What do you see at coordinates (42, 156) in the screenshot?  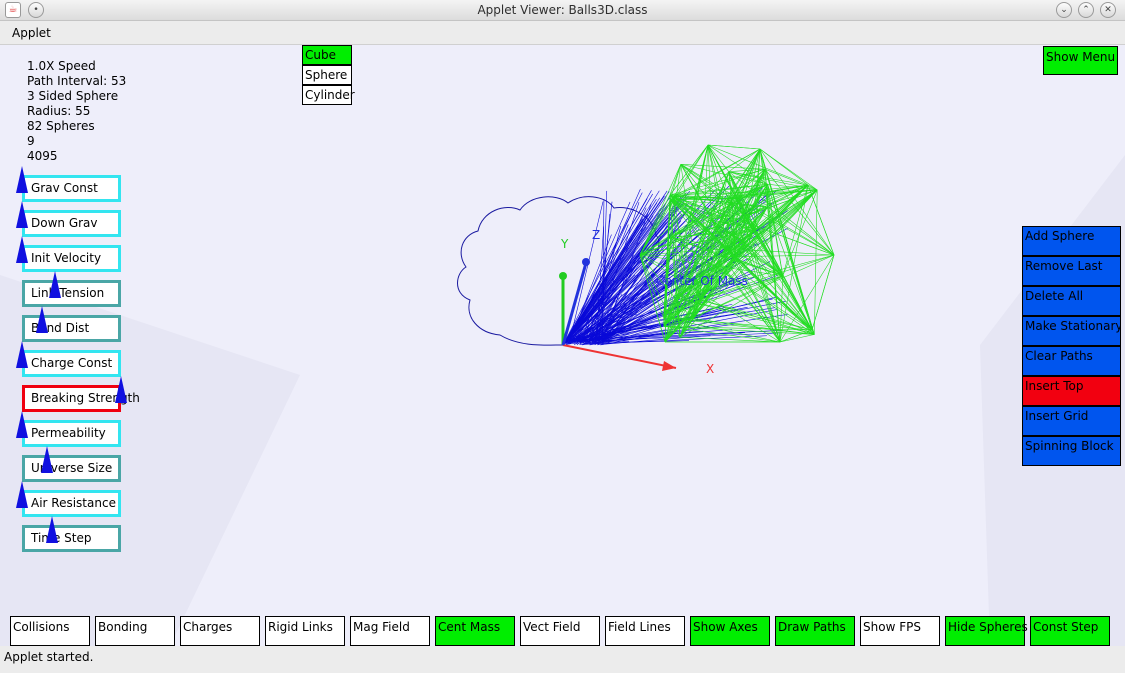 I see `info-value-b: 4095` at bounding box center [42, 156].